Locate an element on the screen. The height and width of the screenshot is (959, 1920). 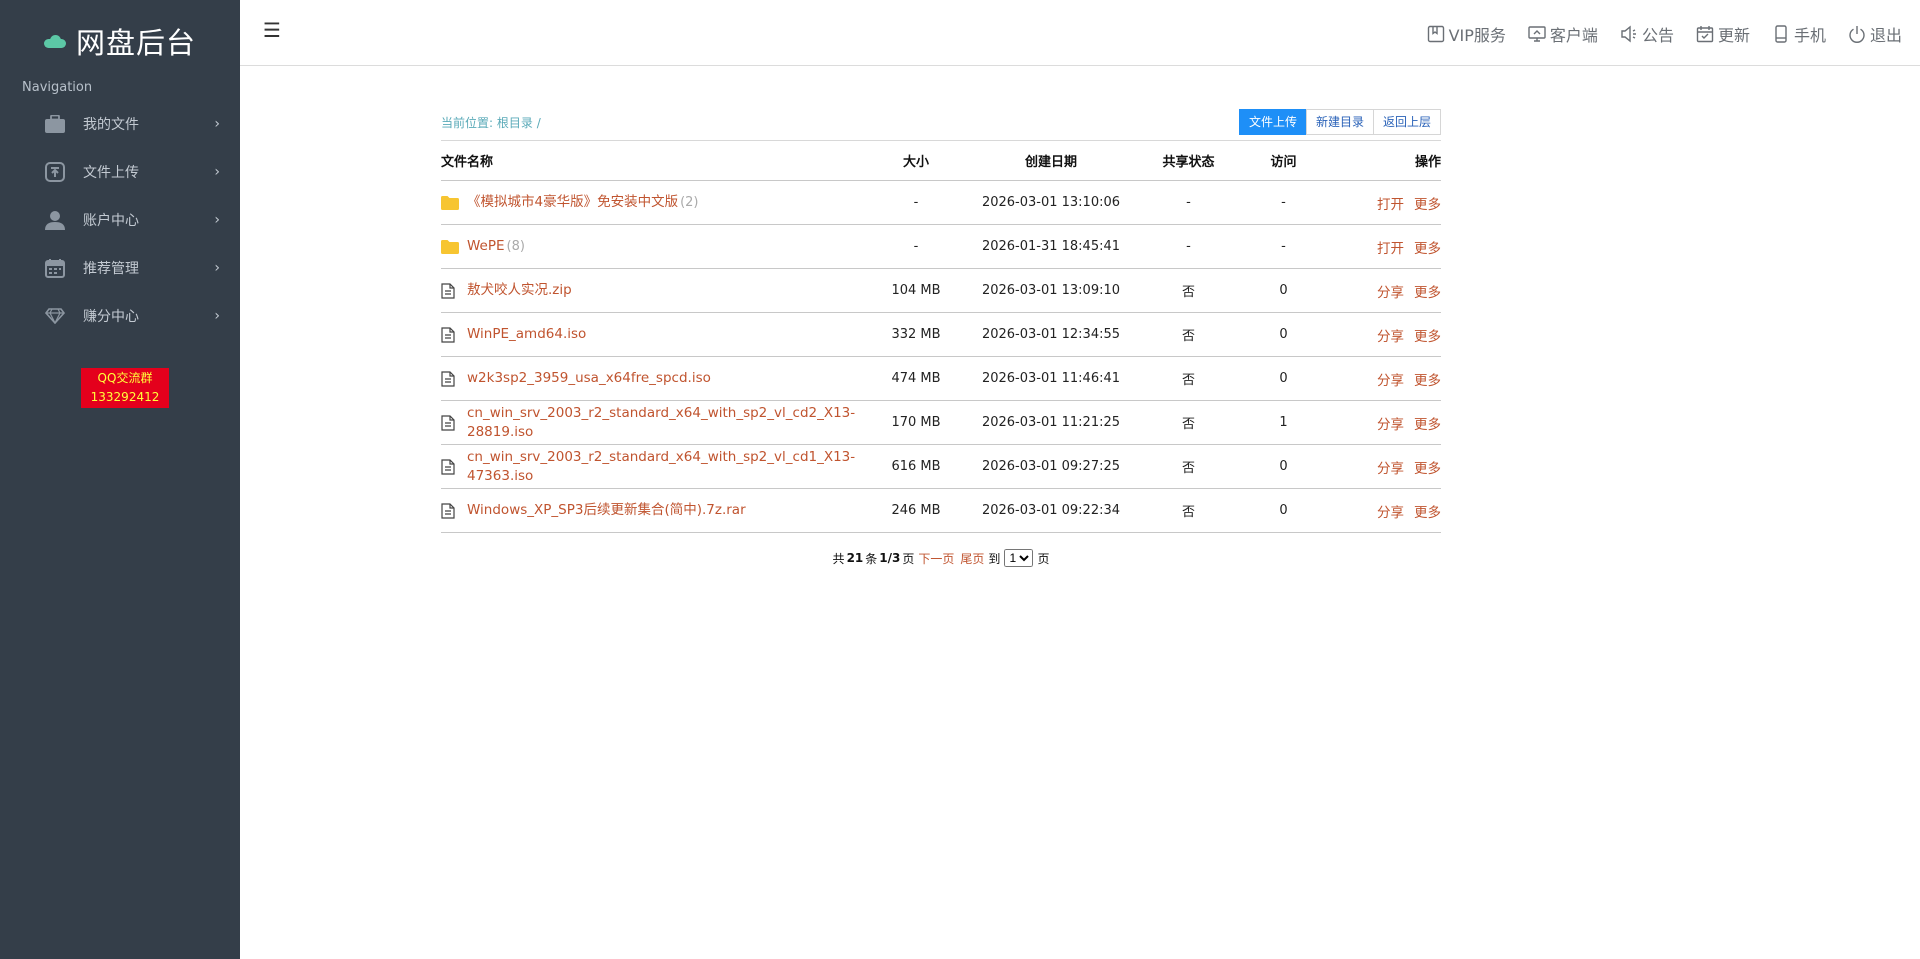
cell-date: 2026-01-31 18:45:41 is located at coordinates (1051, 246).